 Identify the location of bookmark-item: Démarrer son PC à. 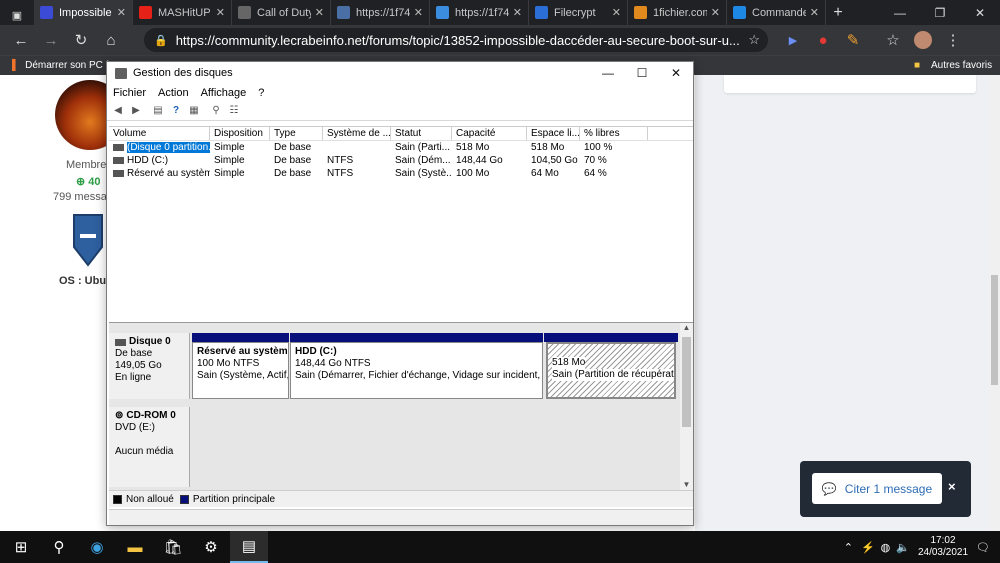
(68, 65).